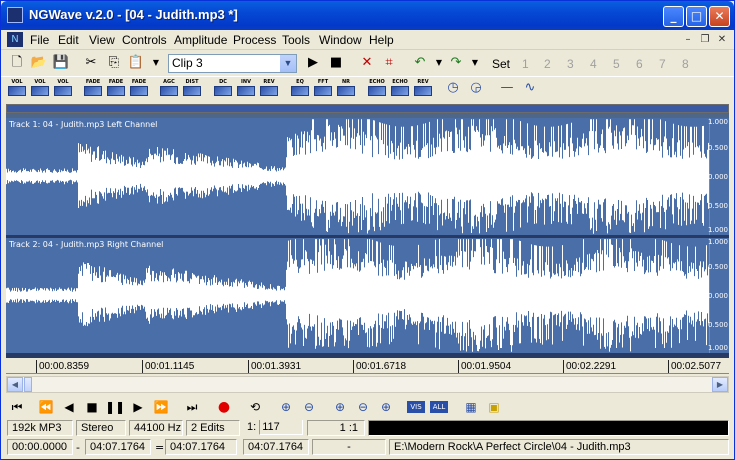 The image size is (735, 460). I want to click on menu-edit: Edit, so click(68, 40).